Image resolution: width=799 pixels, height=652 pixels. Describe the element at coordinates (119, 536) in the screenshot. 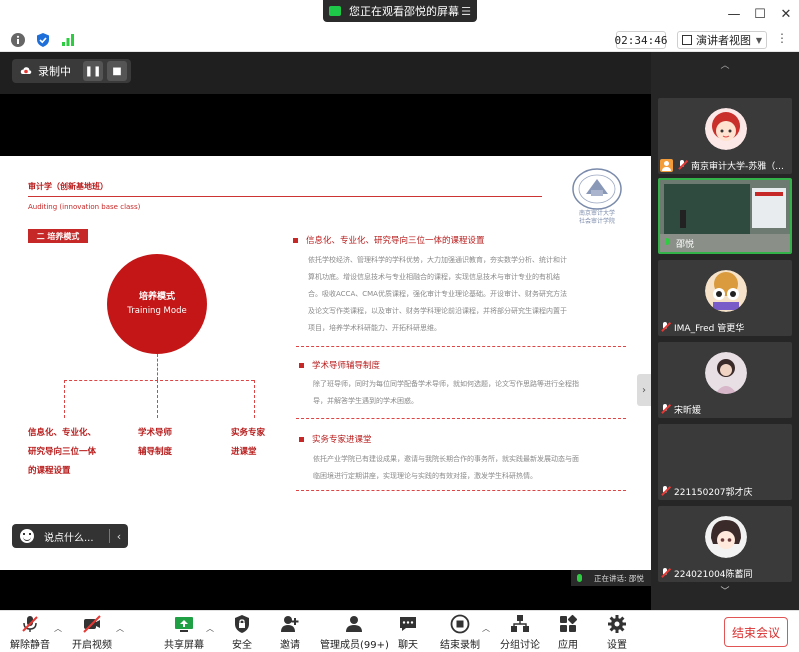

I see `chevron-left-icon: ‹` at that location.